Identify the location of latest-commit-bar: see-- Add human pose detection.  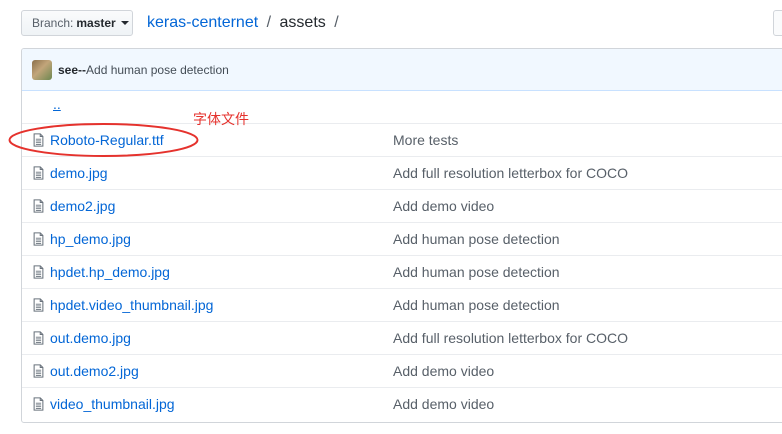
(402, 70).